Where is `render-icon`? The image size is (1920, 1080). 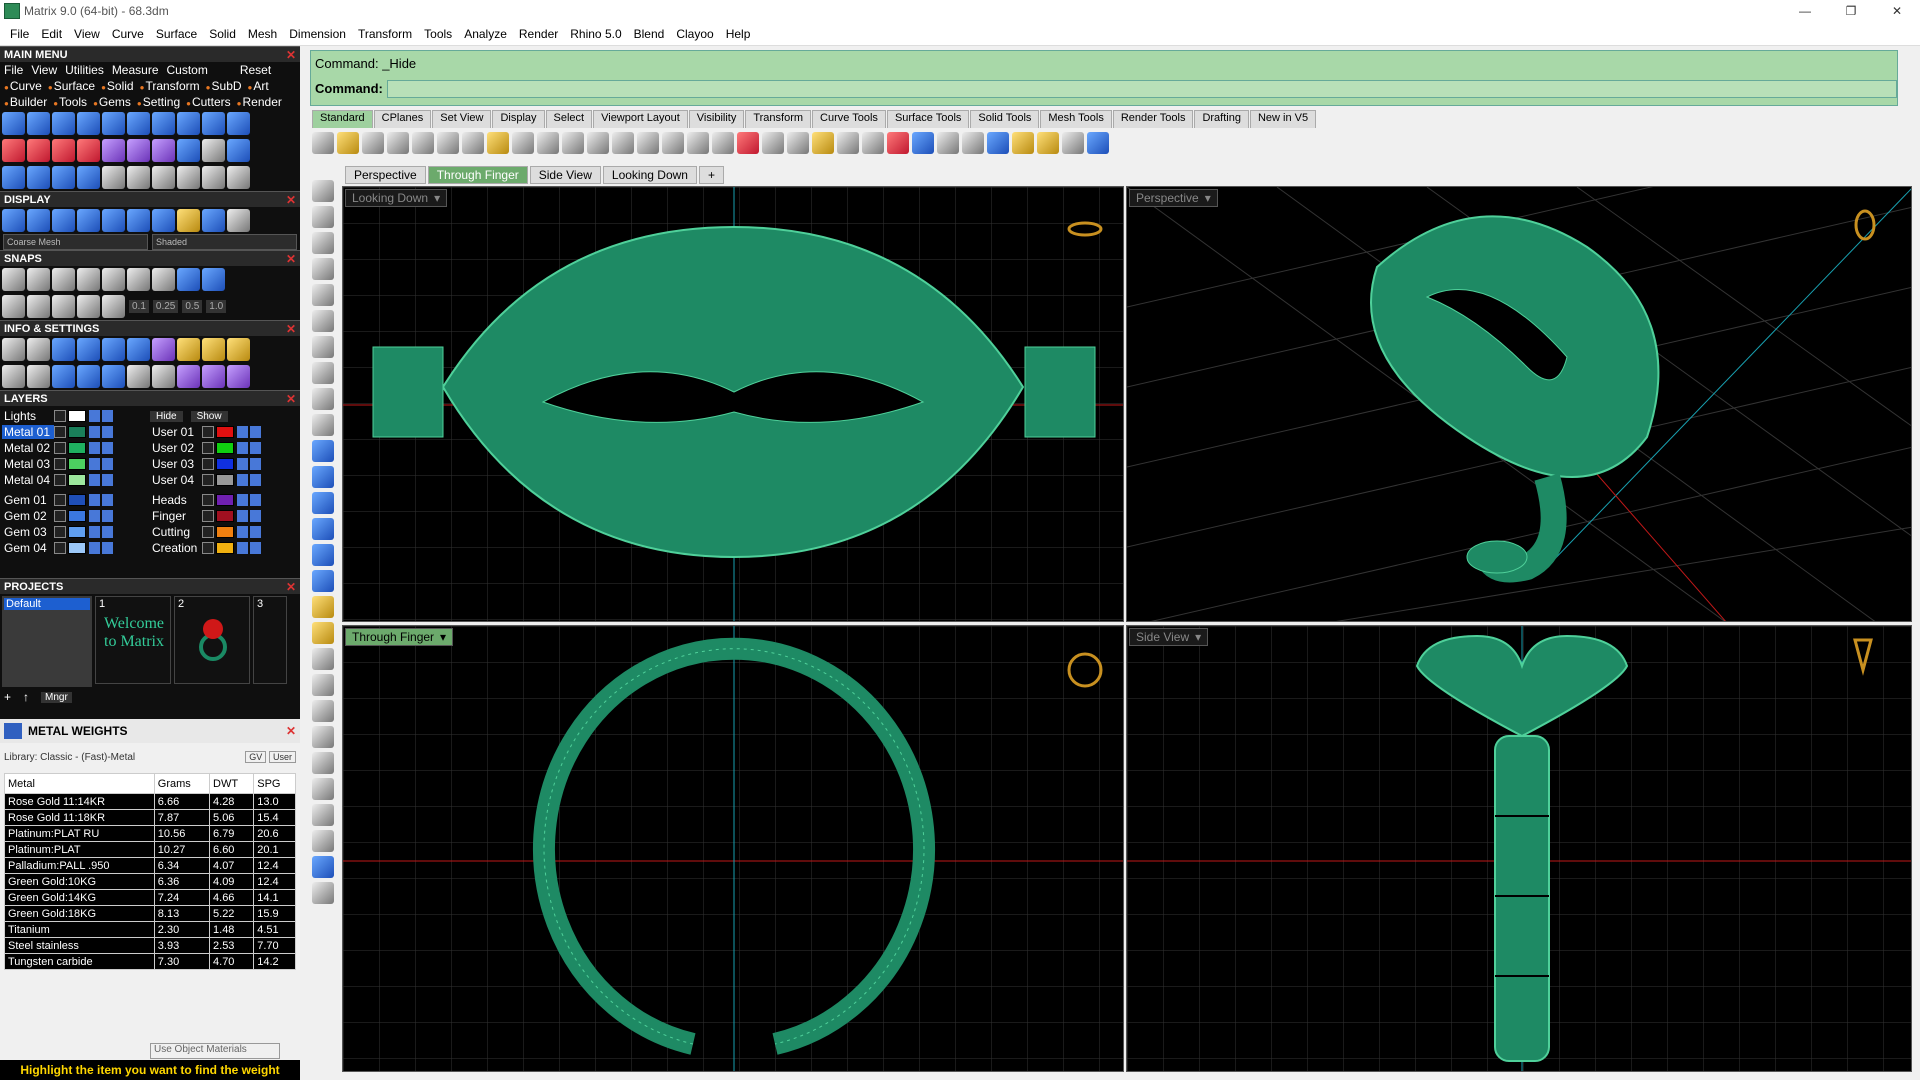 render-icon is located at coordinates (238, 376).